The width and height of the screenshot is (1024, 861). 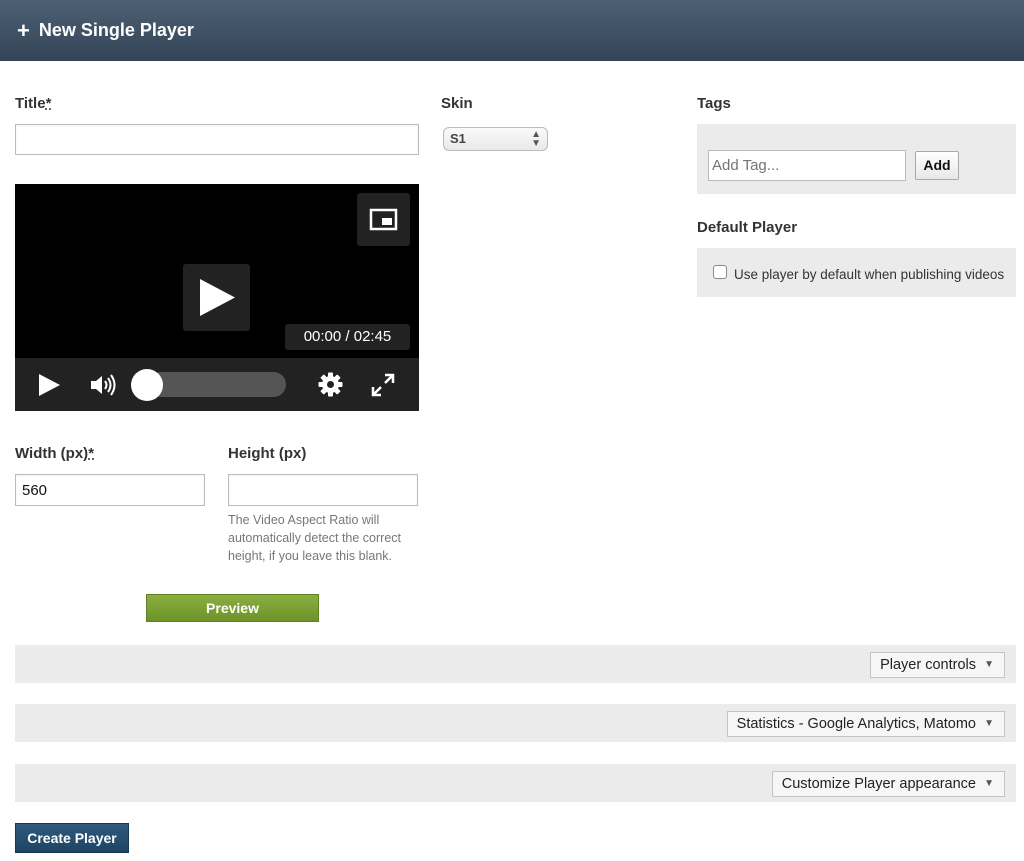 I want to click on progress-knob, so click(x=147, y=385).